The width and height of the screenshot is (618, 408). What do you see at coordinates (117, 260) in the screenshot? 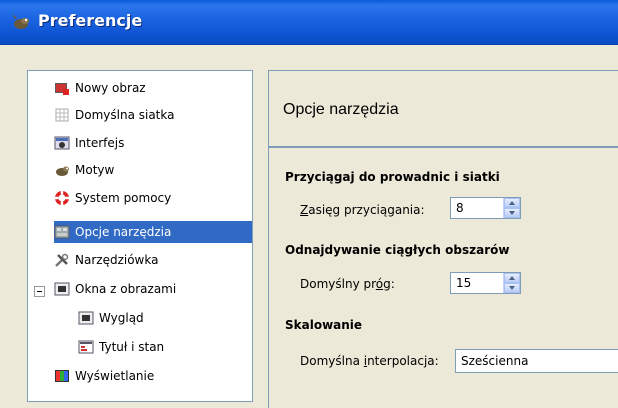
I see `tree-item-label: Narzędziówka` at bounding box center [117, 260].